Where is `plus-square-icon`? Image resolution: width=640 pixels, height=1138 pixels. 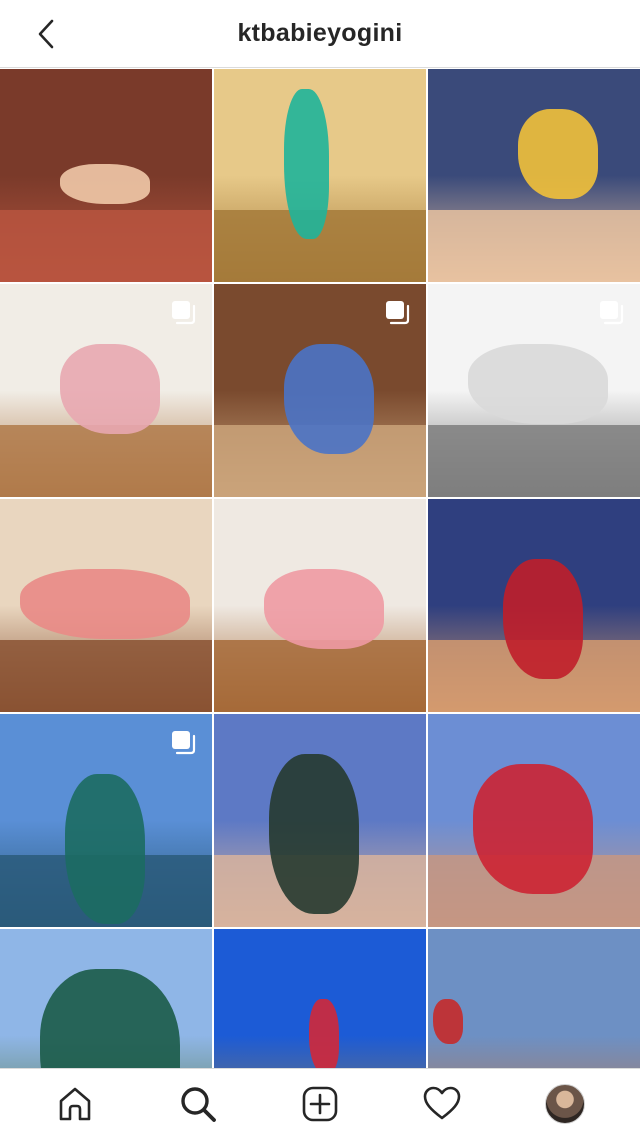
plus-square-icon is located at coordinates (320, 1103).